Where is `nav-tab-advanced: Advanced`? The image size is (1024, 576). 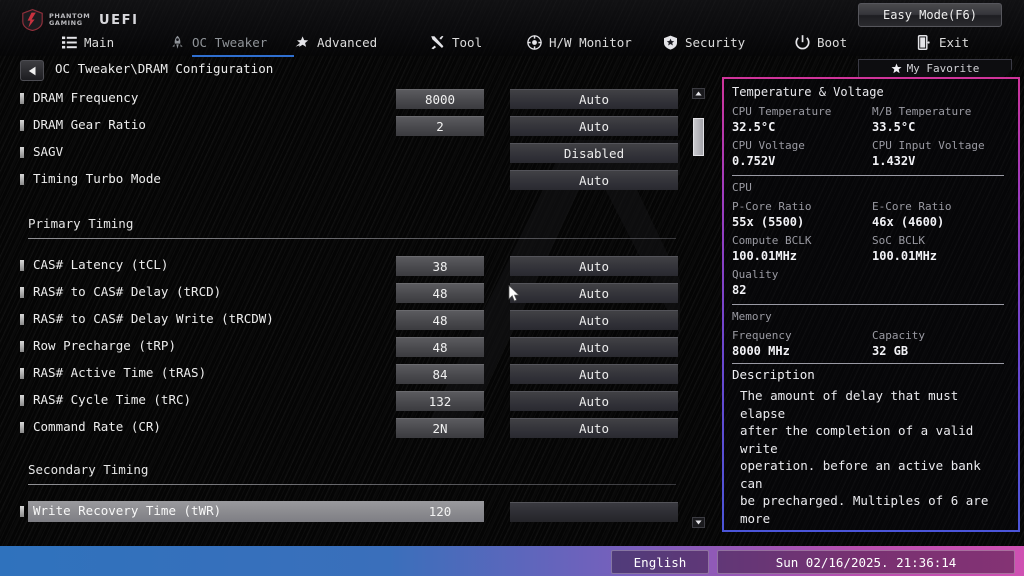 nav-tab-advanced: Advanced is located at coordinates (351, 42).